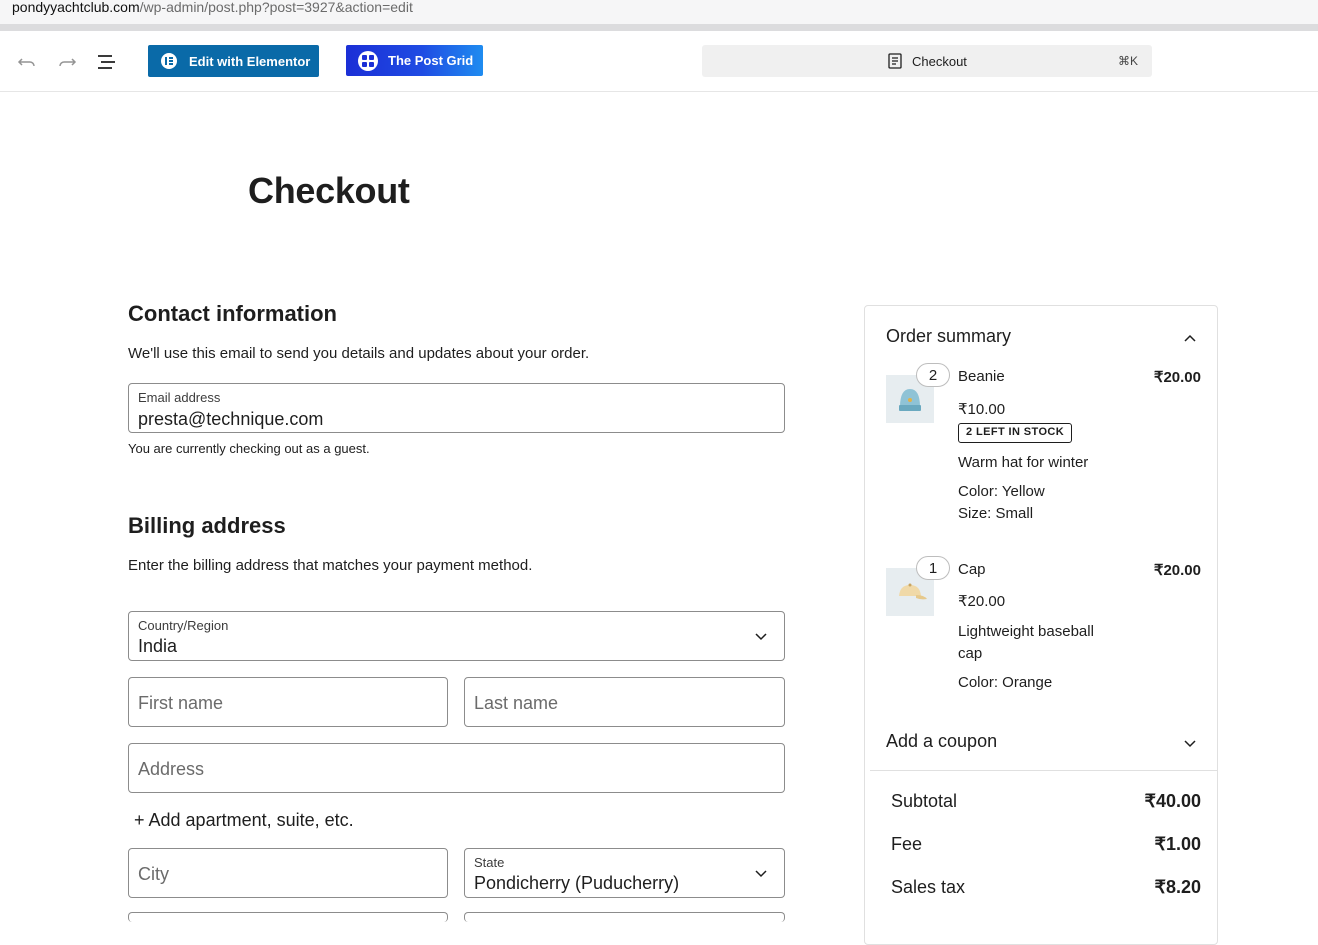  I want to click on edit-with-elementor-button: Edit with Elementor, so click(233, 61).